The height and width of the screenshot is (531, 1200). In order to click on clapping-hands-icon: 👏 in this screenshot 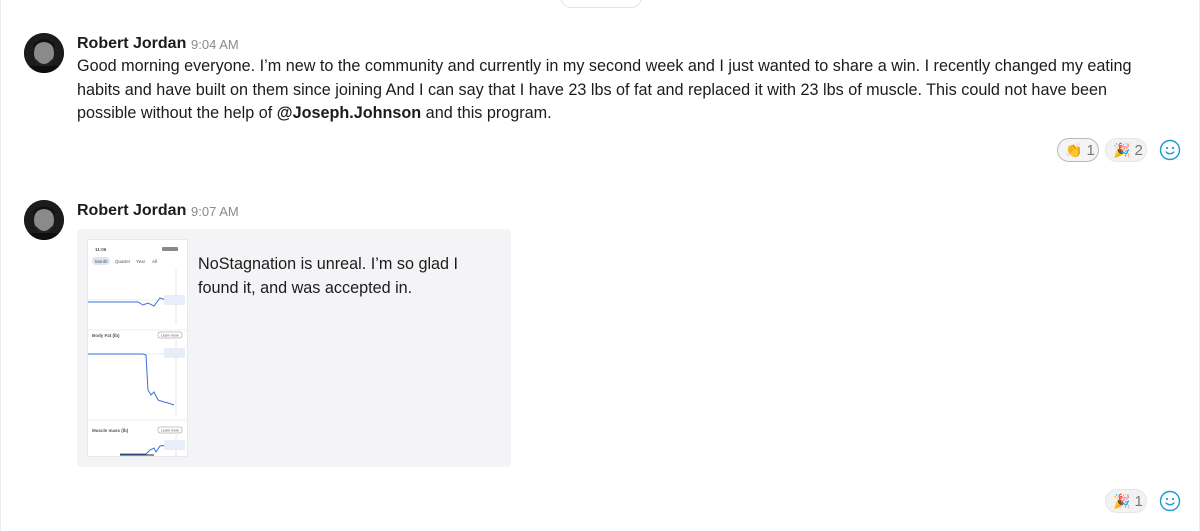, I will do `click(1074, 149)`.